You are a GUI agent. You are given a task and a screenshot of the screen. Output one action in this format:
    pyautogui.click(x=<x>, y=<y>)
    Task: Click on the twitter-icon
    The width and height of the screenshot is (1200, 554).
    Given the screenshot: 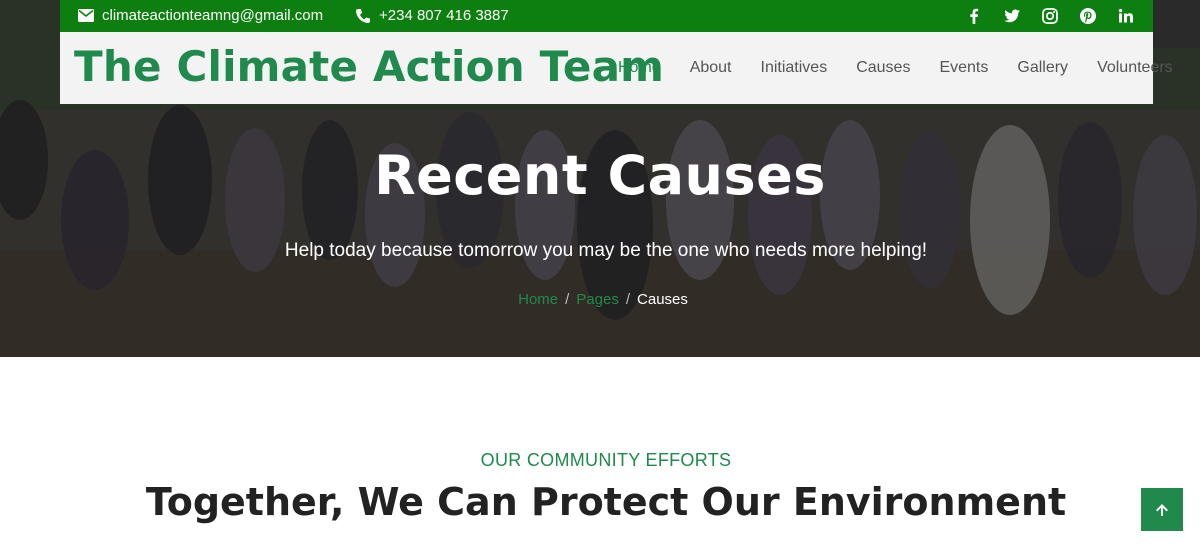 What is the action you would take?
    pyautogui.click(x=1012, y=16)
    